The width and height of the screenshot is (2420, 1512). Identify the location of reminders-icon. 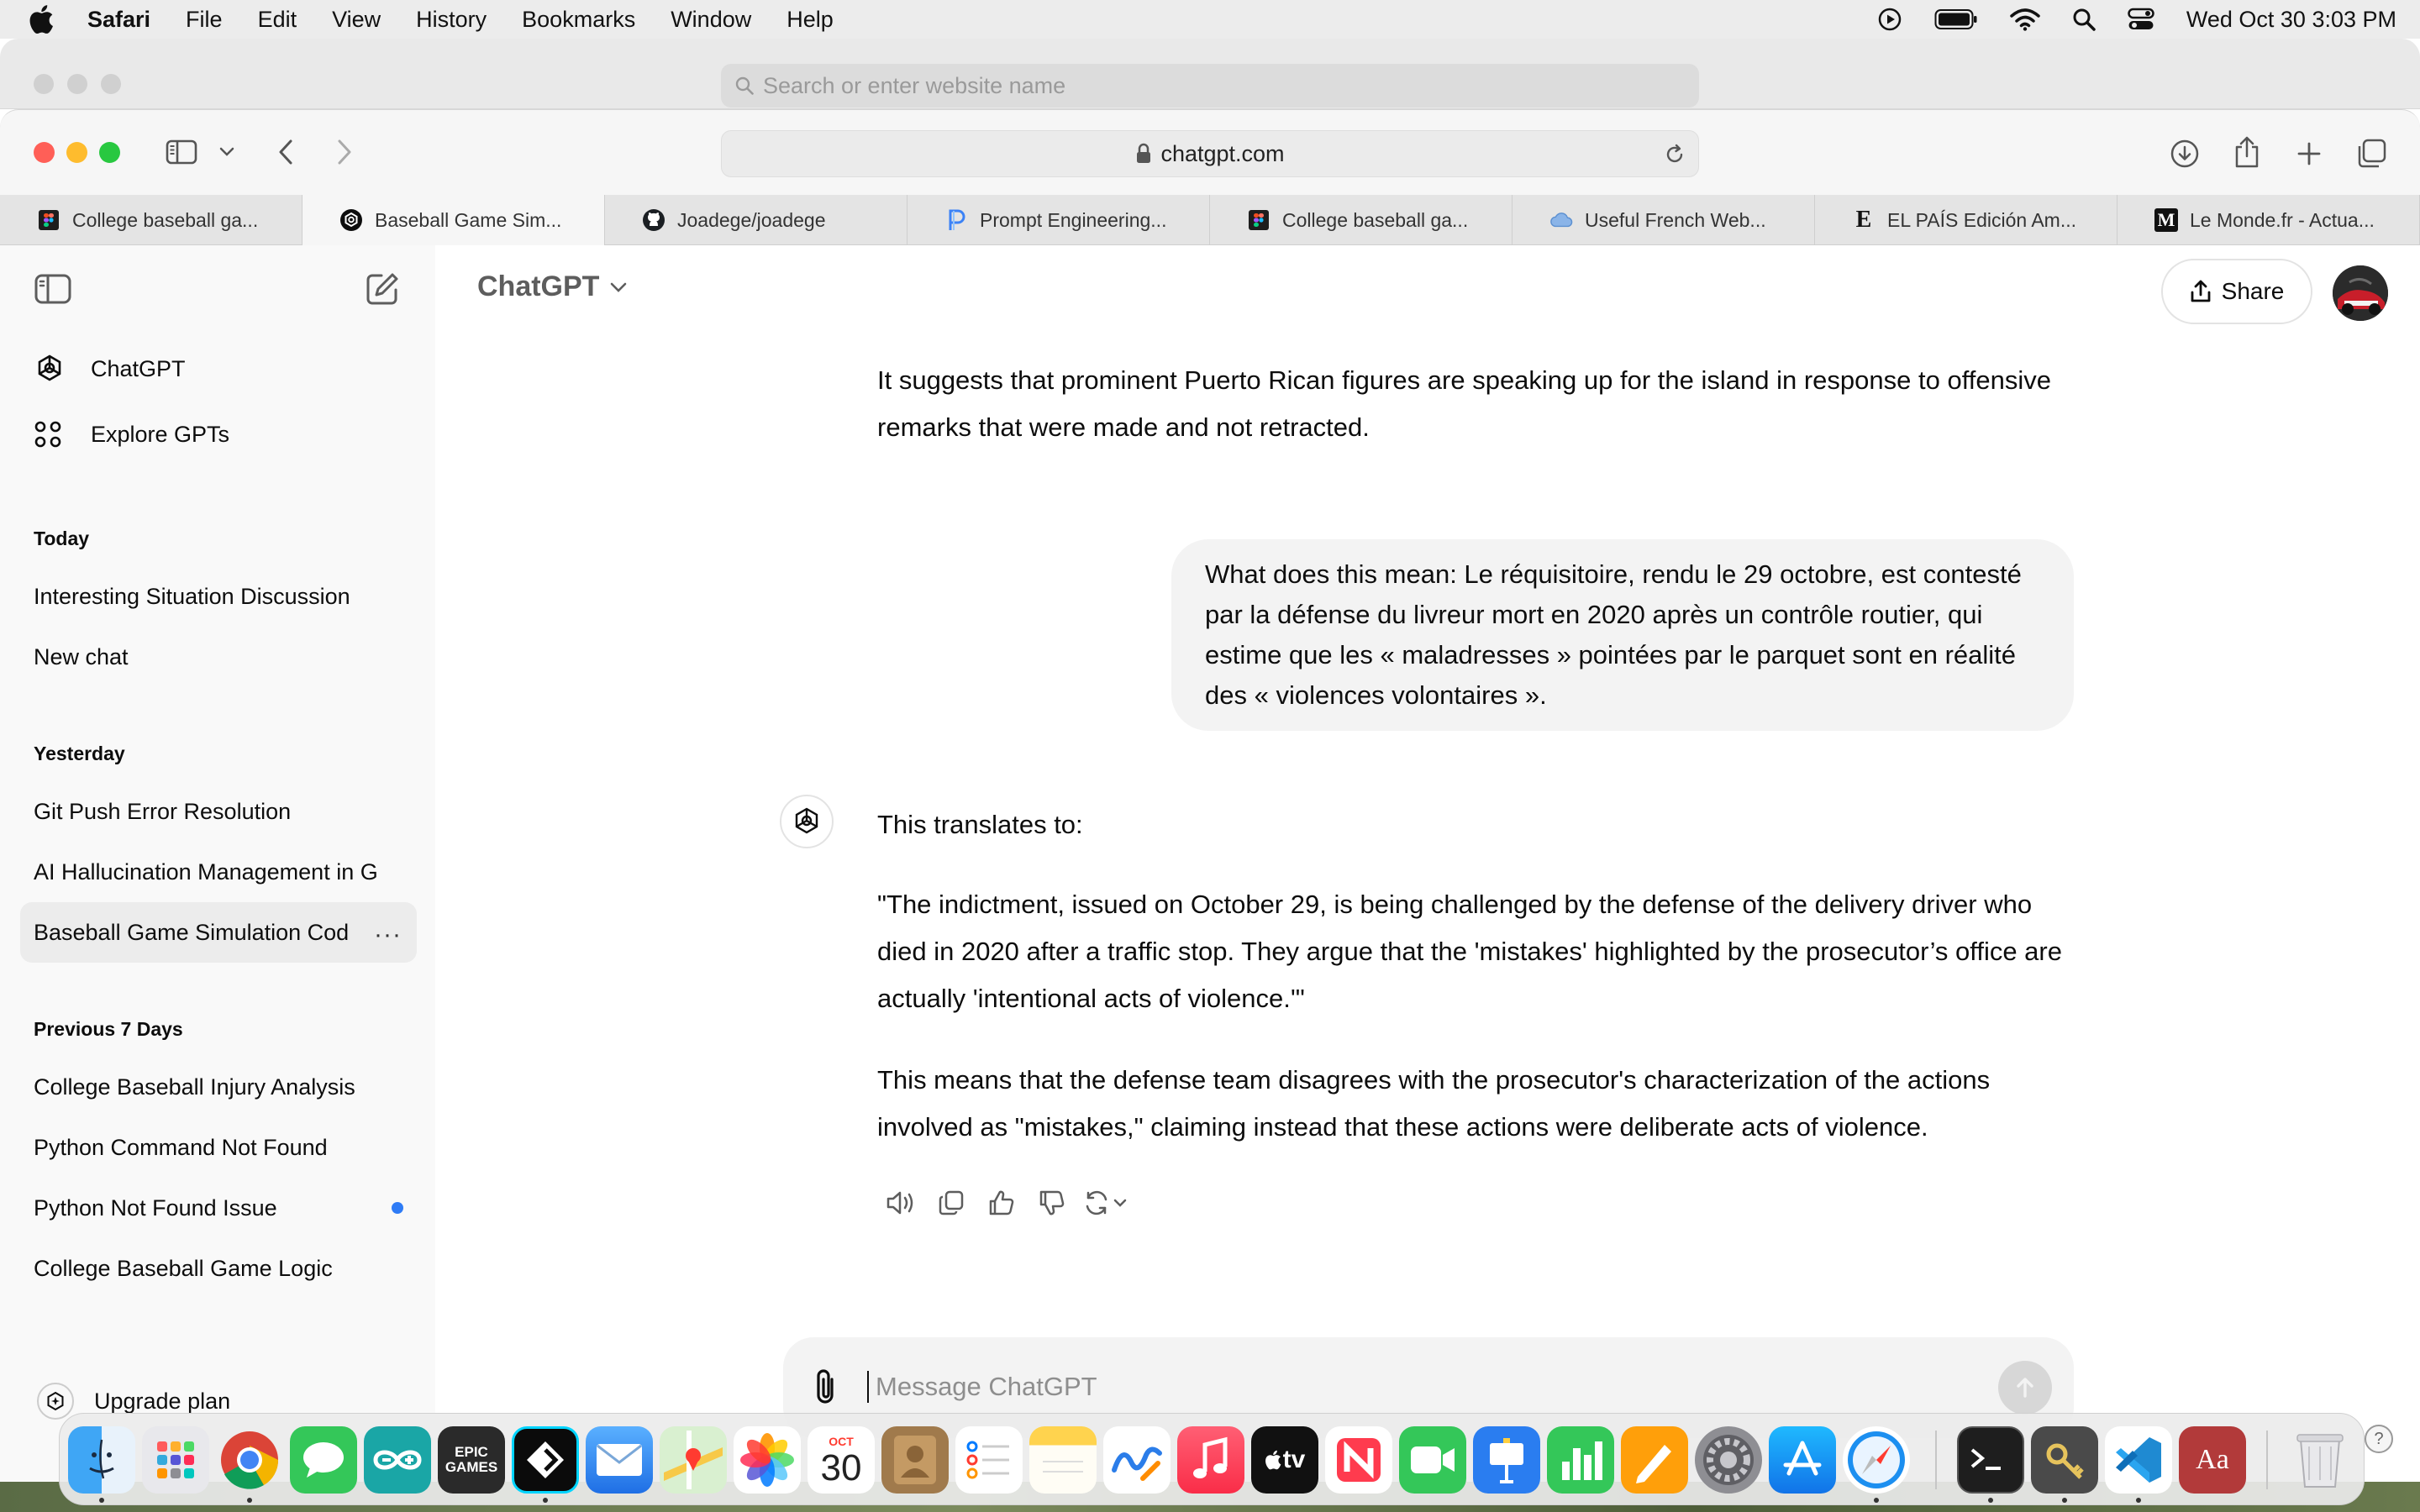
(989, 1460).